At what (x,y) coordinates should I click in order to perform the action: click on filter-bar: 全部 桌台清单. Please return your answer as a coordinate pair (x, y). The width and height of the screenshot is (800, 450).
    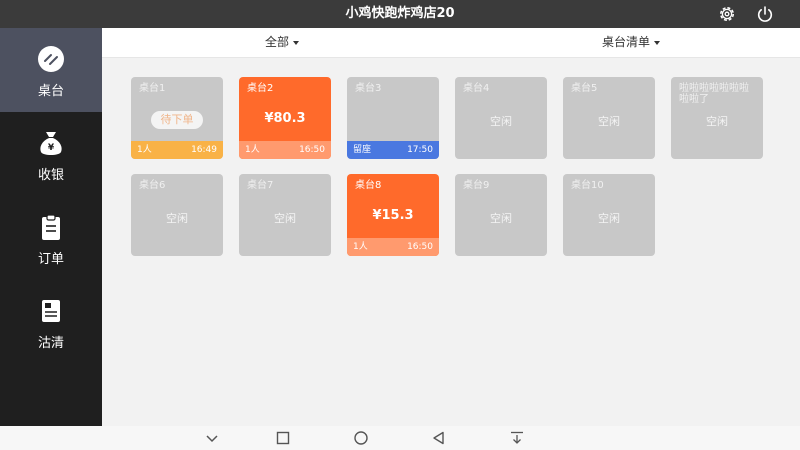
    Looking at the image, I should click on (451, 43).